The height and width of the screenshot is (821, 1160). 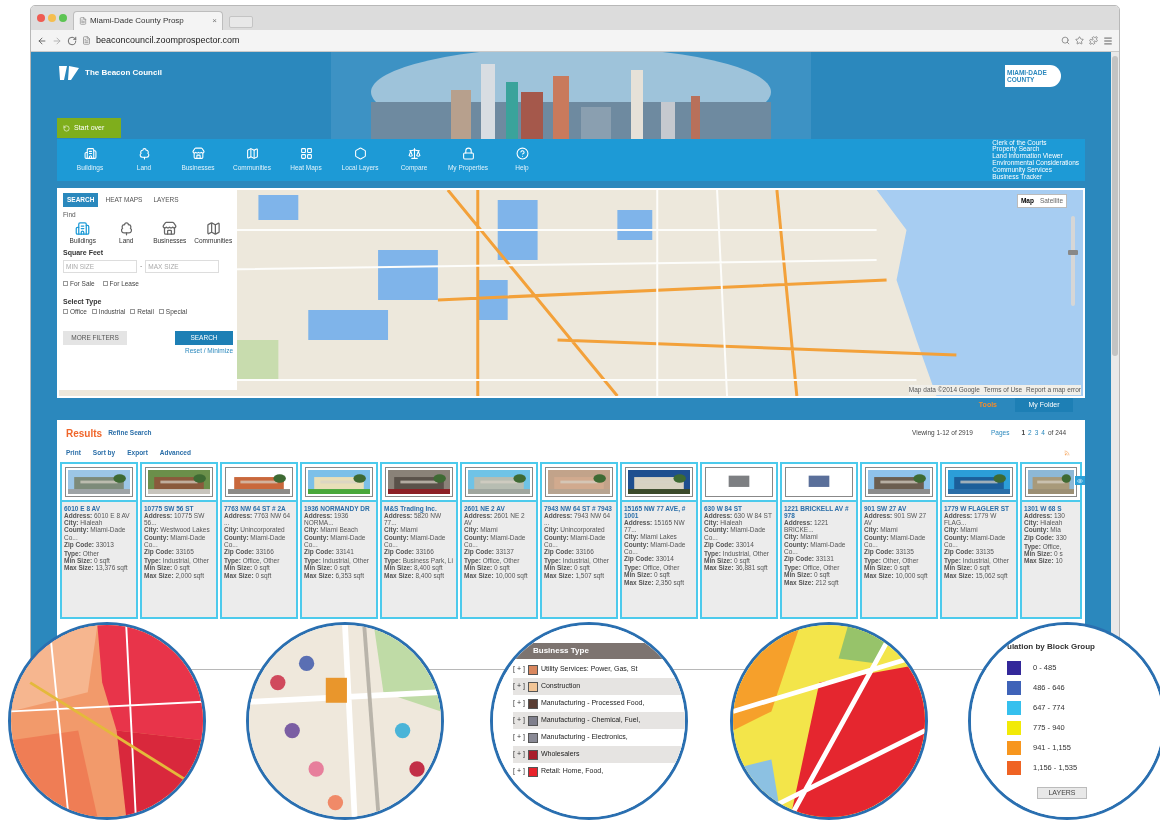 What do you see at coordinates (360, 154) in the screenshot?
I see `hexagon-icon` at bounding box center [360, 154].